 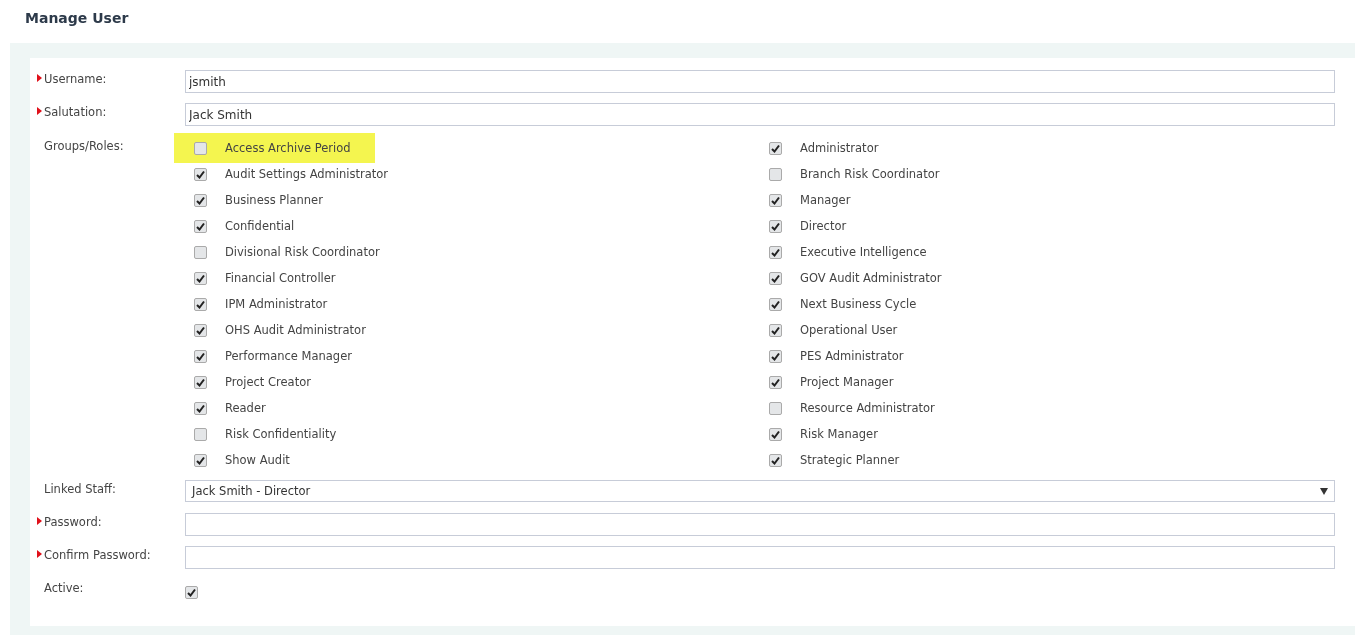 What do you see at coordinates (288, 356) in the screenshot?
I see `role-label: Performance Manager` at bounding box center [288, 356].